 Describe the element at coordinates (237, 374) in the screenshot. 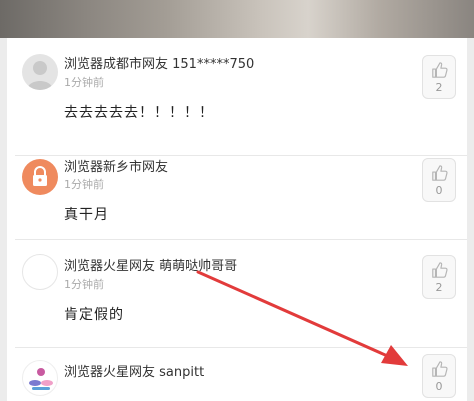

I see `comment-item: 浏览器火星网友 sanpitt 0` at that location.